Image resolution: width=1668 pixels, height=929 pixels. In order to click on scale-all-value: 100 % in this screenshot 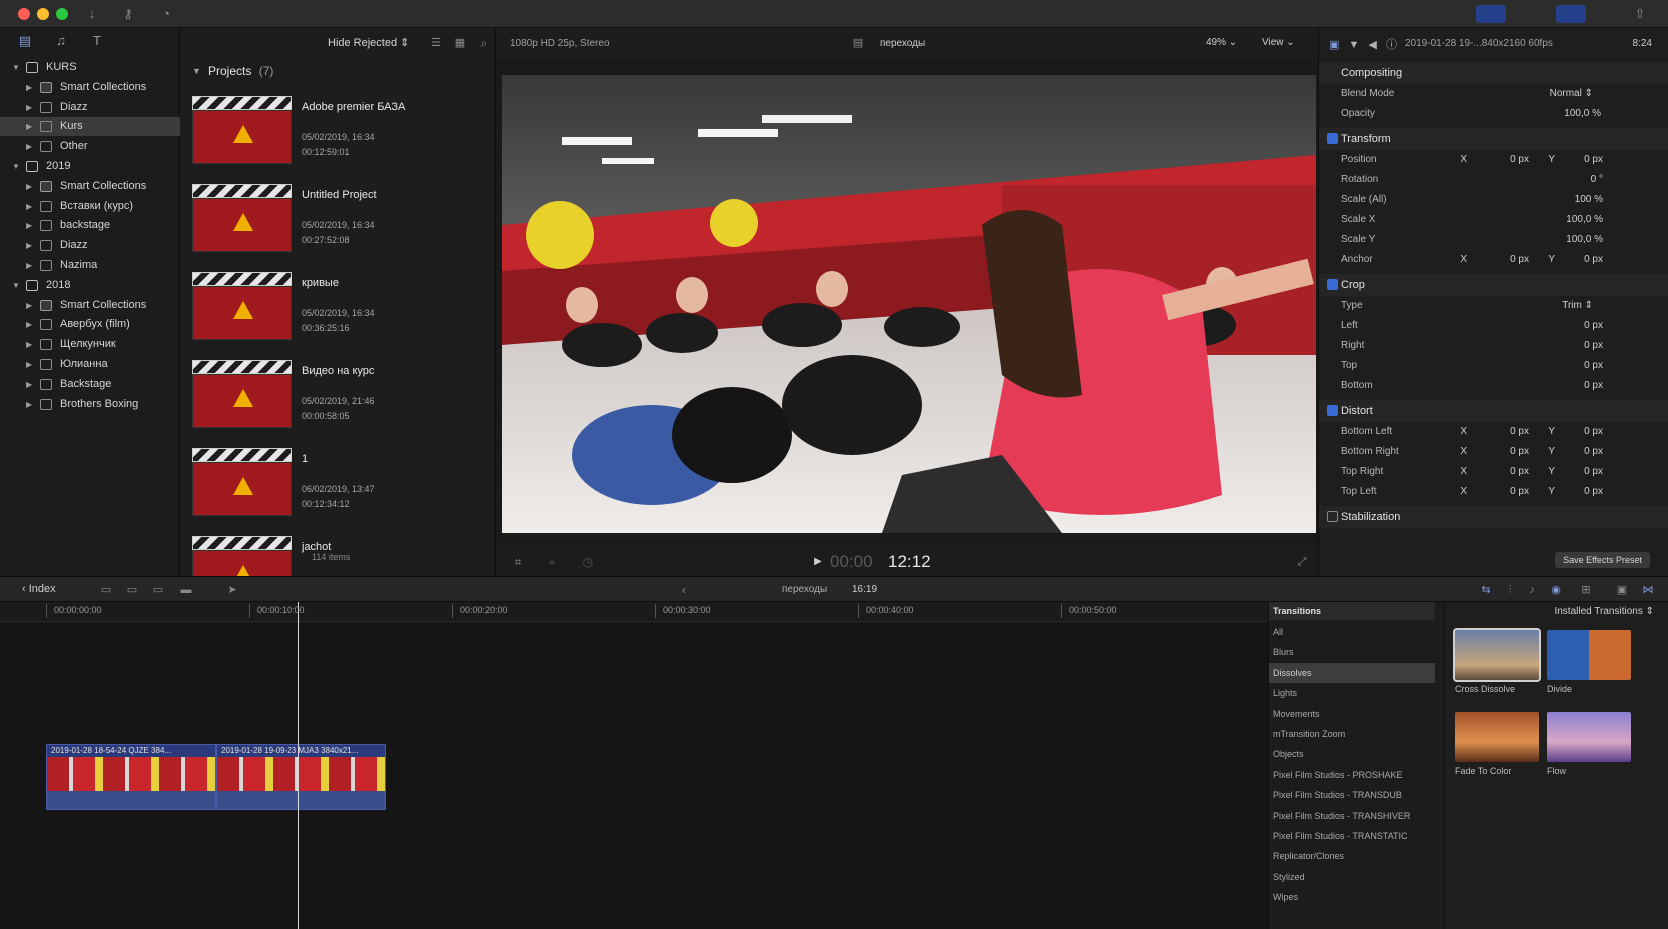, I will do `click(1589, 200)`.